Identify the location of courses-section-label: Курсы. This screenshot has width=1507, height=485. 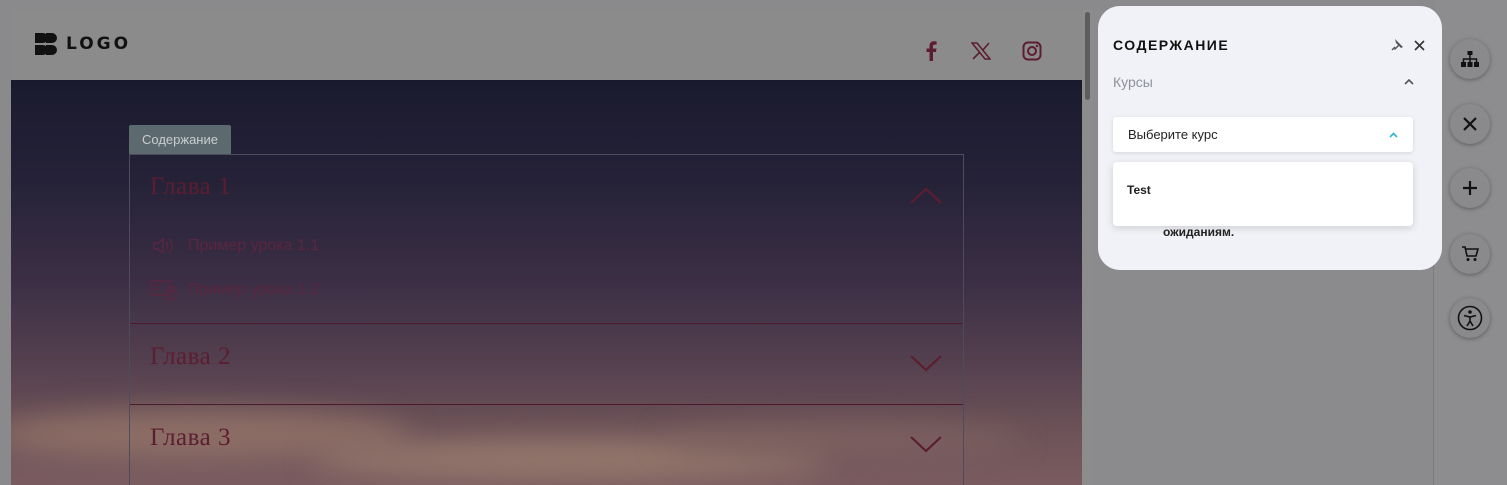
(1133, 82).